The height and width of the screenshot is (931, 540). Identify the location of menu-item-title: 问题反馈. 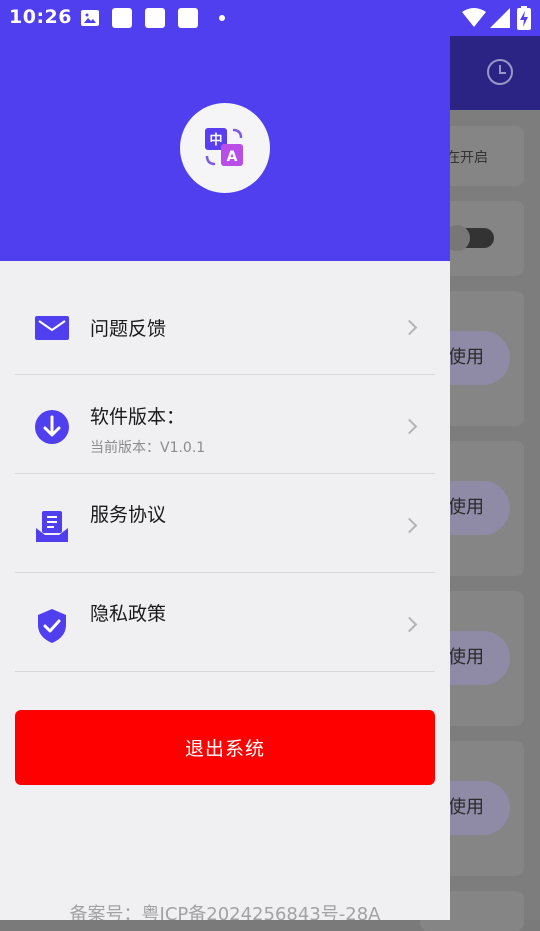
(128, 329).